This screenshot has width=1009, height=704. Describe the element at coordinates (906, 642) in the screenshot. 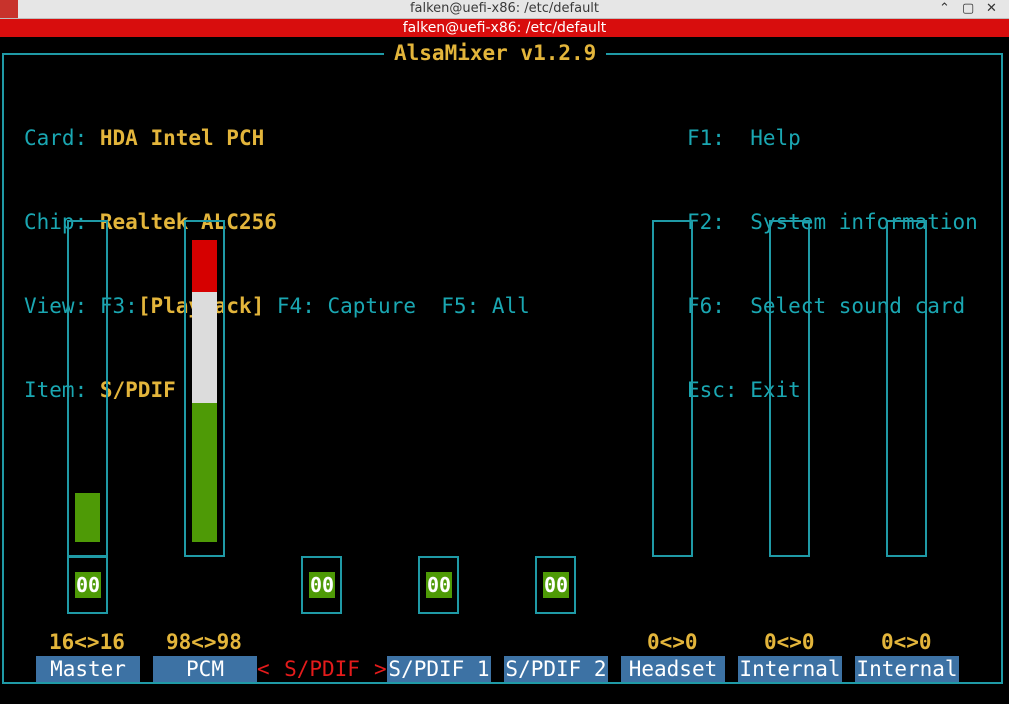

I see `channel-value-internal-2: 0<>0` at that location.